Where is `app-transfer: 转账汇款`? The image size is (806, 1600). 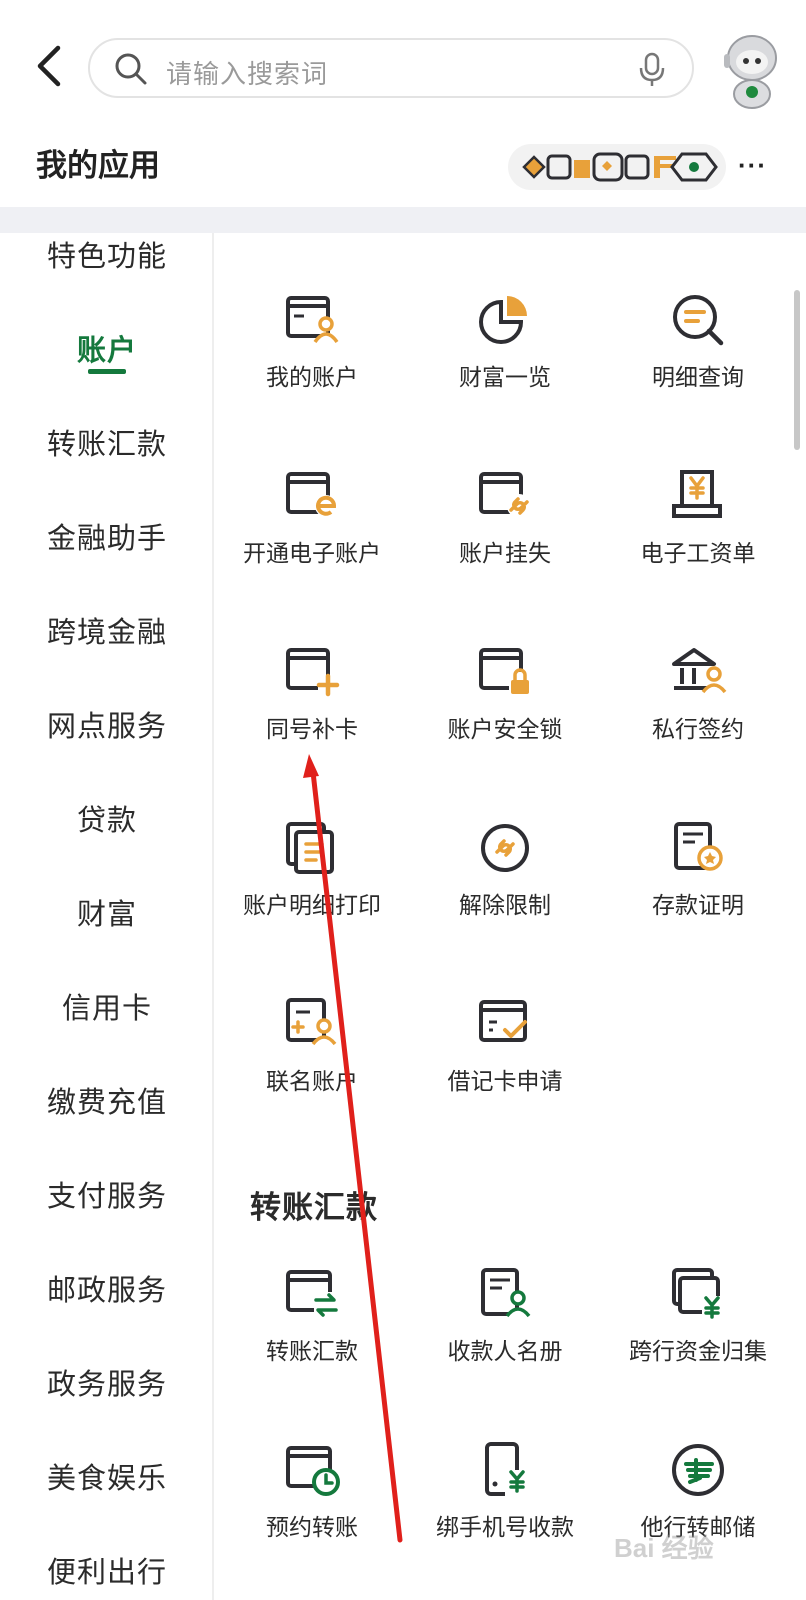 app-transfer: 转账汇款 is located at coordinates (312, 1315).